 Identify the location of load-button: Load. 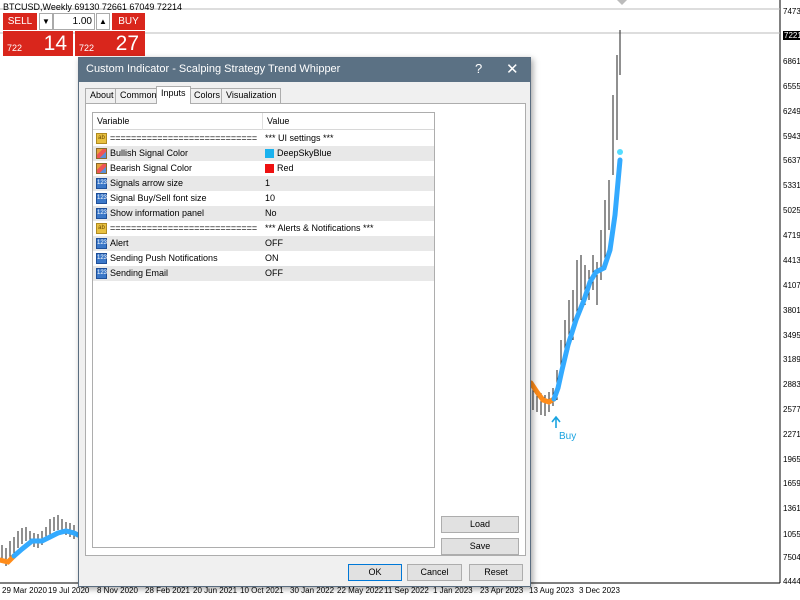
(480, 524).